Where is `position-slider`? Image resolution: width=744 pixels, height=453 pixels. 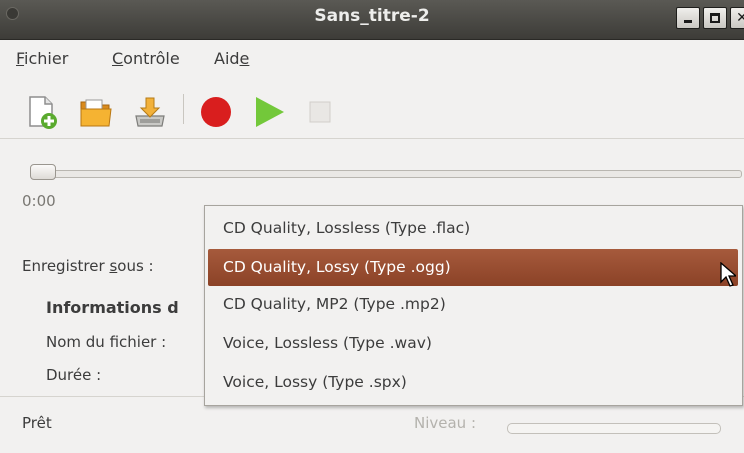 position-slider is located at coordinates (386, 174).